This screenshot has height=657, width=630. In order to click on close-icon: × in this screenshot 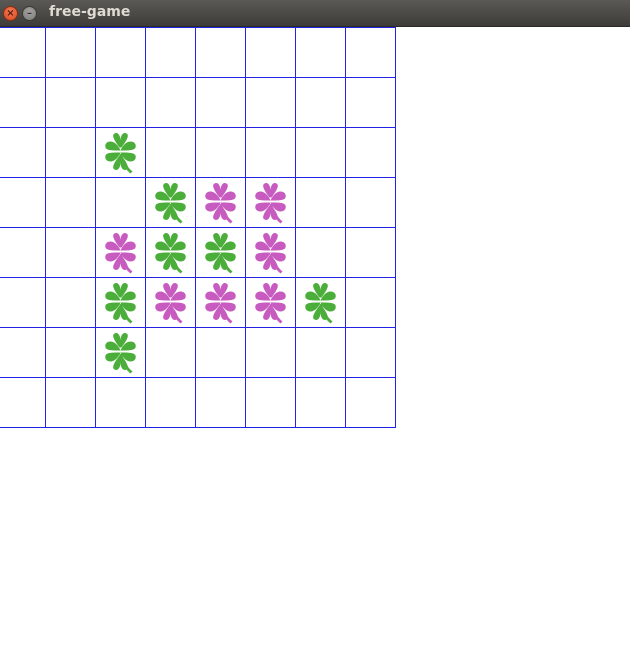, I will do `click(10, 13)`.